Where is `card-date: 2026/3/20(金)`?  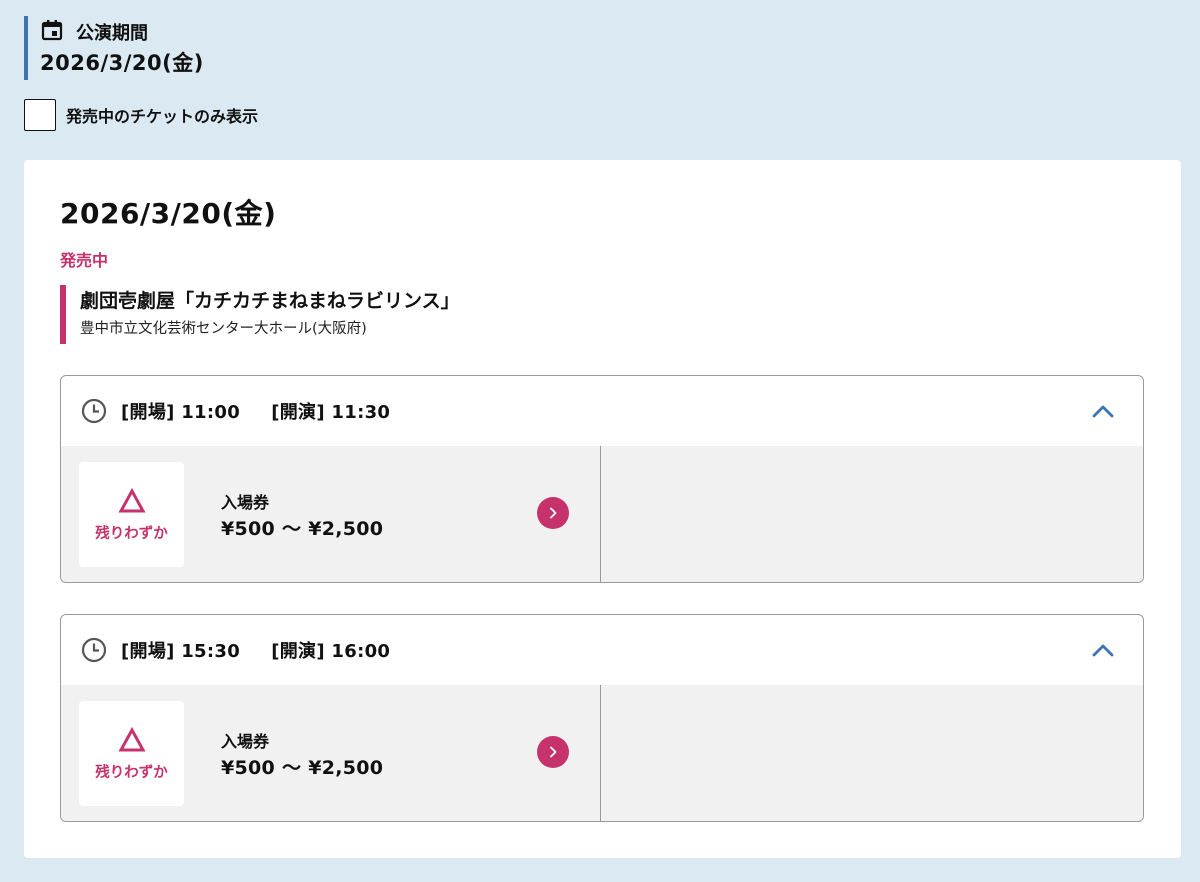
card-date: 2026/3/20(金) is located at coordinates (168, 213).